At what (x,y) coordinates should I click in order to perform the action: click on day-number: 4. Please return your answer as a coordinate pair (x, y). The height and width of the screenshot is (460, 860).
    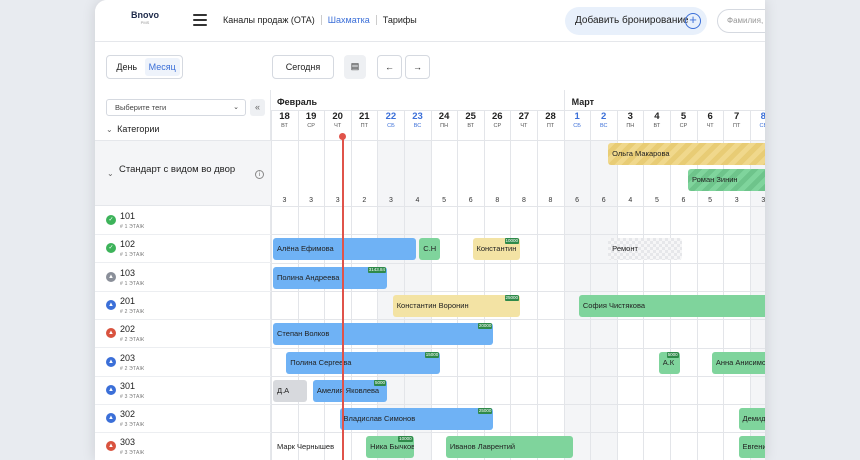
    Looking at the image, I should click on (657, 116).